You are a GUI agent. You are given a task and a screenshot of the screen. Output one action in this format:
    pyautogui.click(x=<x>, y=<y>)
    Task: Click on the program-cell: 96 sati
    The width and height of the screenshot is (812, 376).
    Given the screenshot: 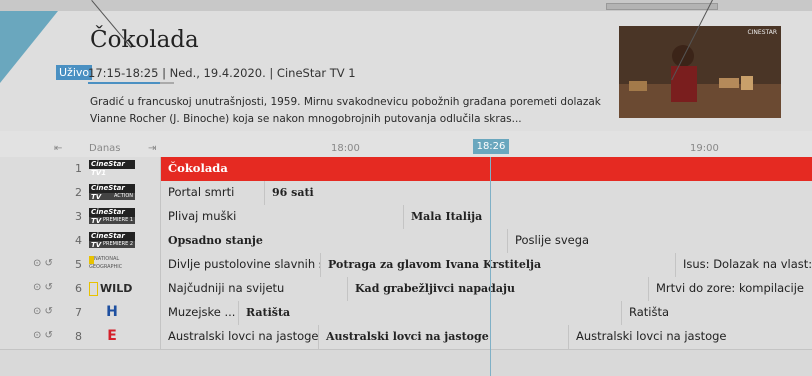 What is the action you would take?
    pyautogui.click(x=538, y=193)
    